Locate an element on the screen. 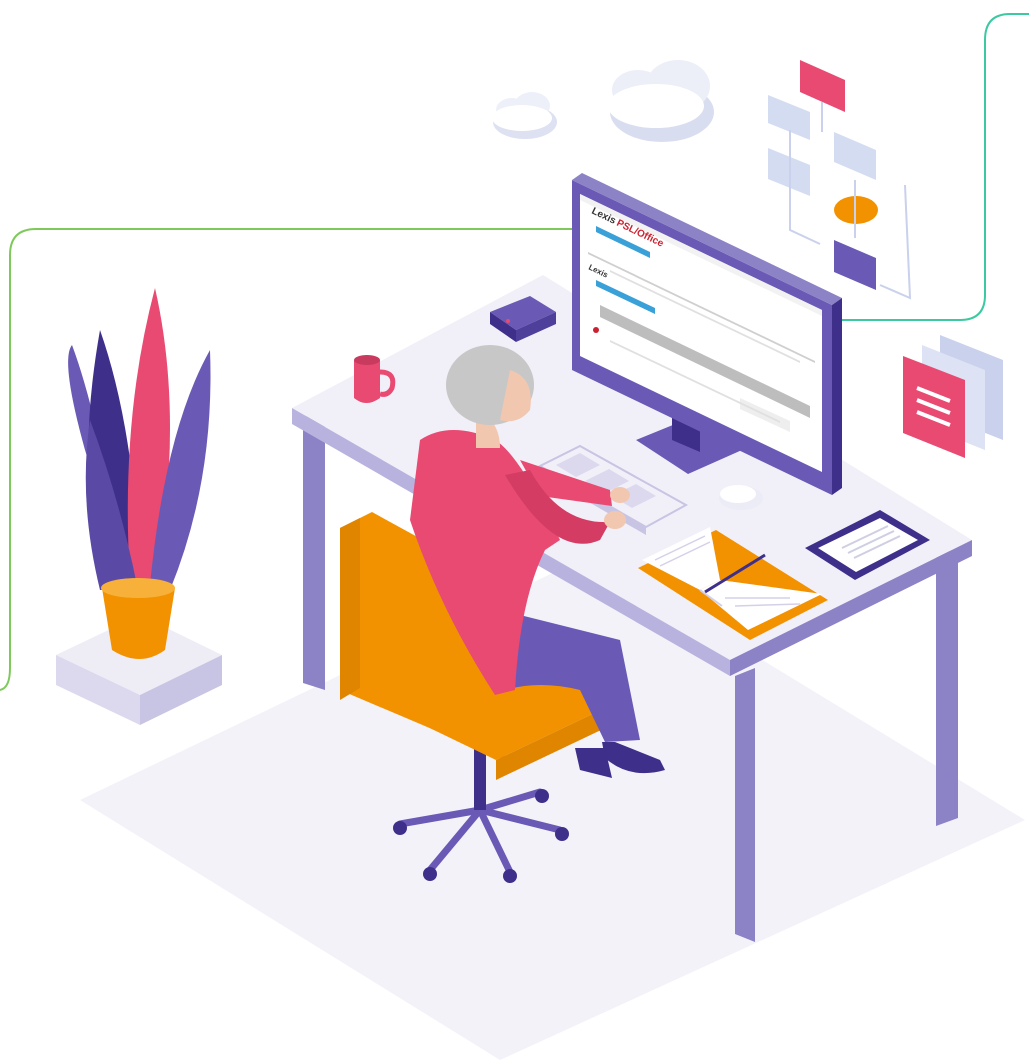 This screenshot has height=1060, width=1029. flowchart-icon is located at coordinates (840, 180).